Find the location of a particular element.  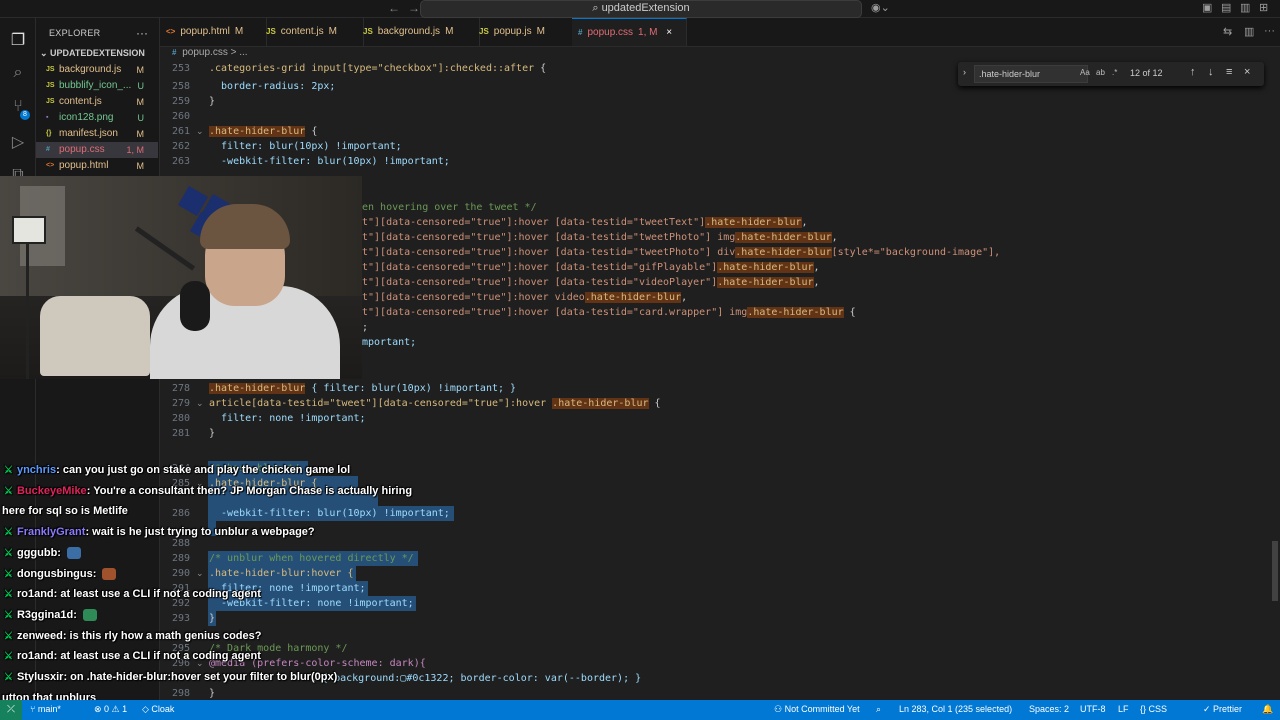

tab-label: background.js is located at coordinates (409, 31).